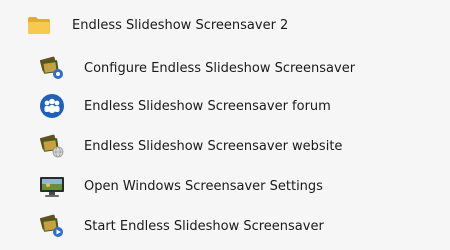 The height and width of the screenshot is (250, 450). I want to click on screensaver-settings-item: Open Windows Screensaver Settings, so click(181, 186).